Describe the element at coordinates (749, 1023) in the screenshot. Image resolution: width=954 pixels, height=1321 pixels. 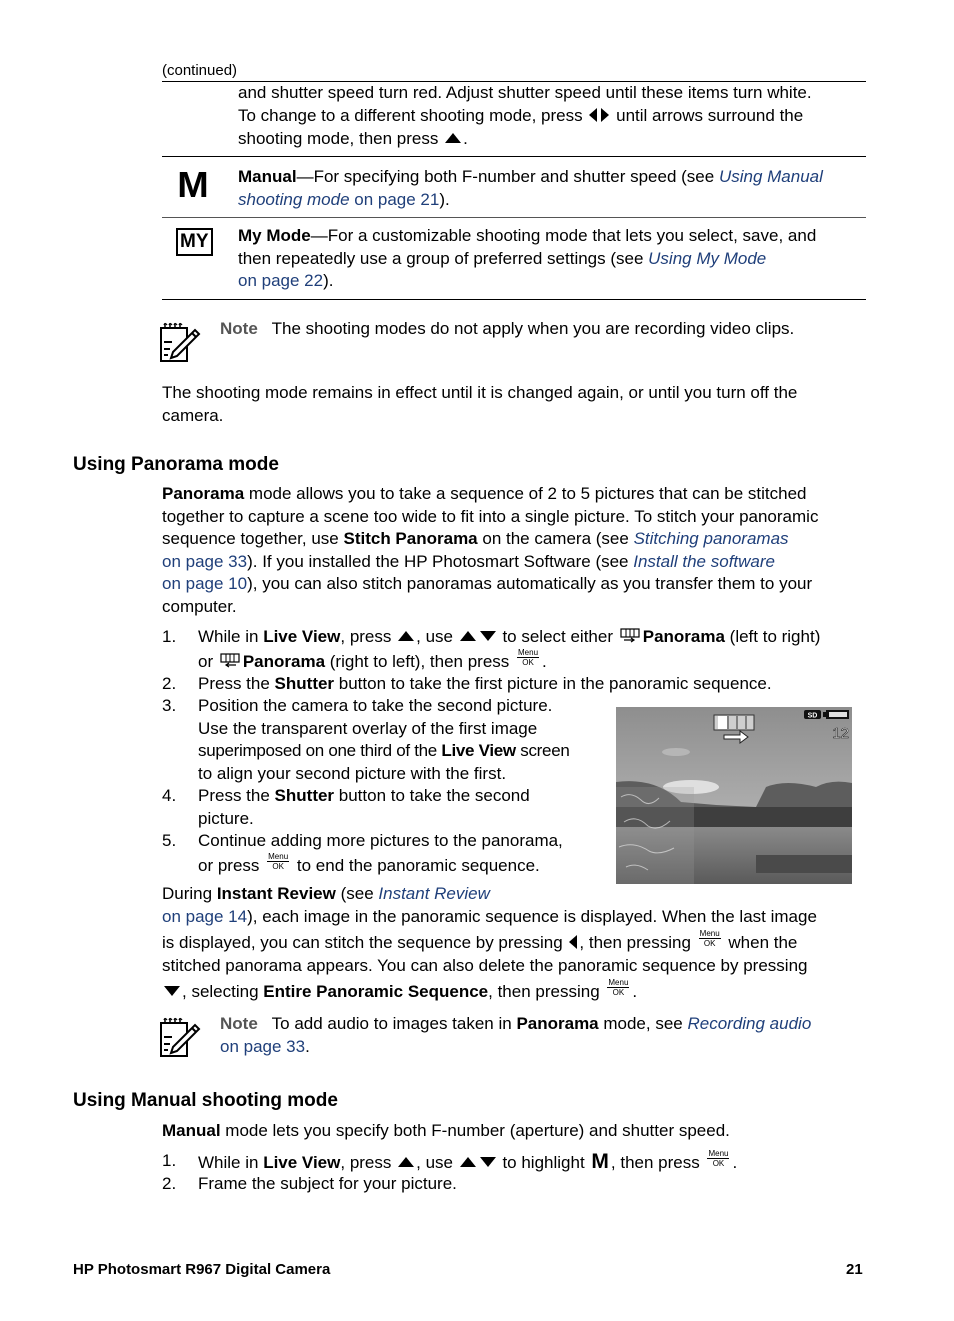
I see `link-recording-audio: Recording audio` at that location.